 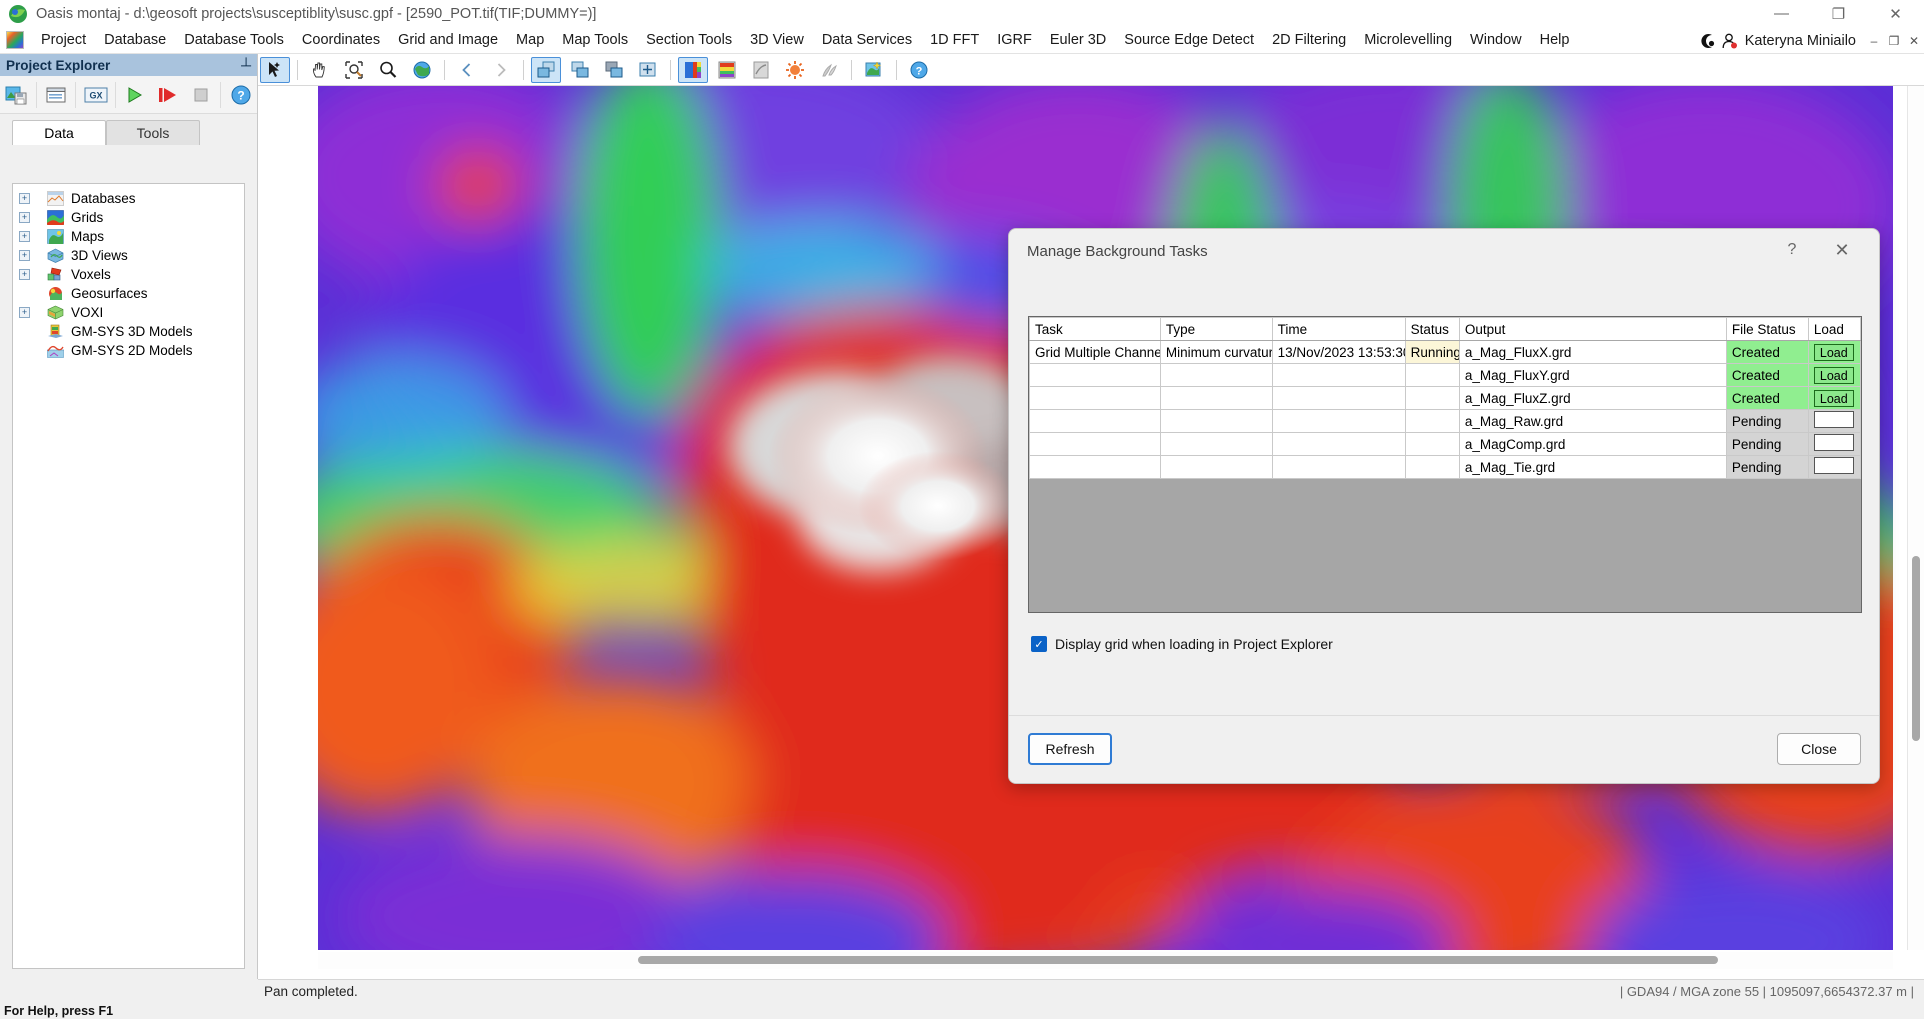 What do you see at coordinates (595, 40) in the screenshot?
I see `menu-map-tools: Map Tools` at bounding box center [595, 40].